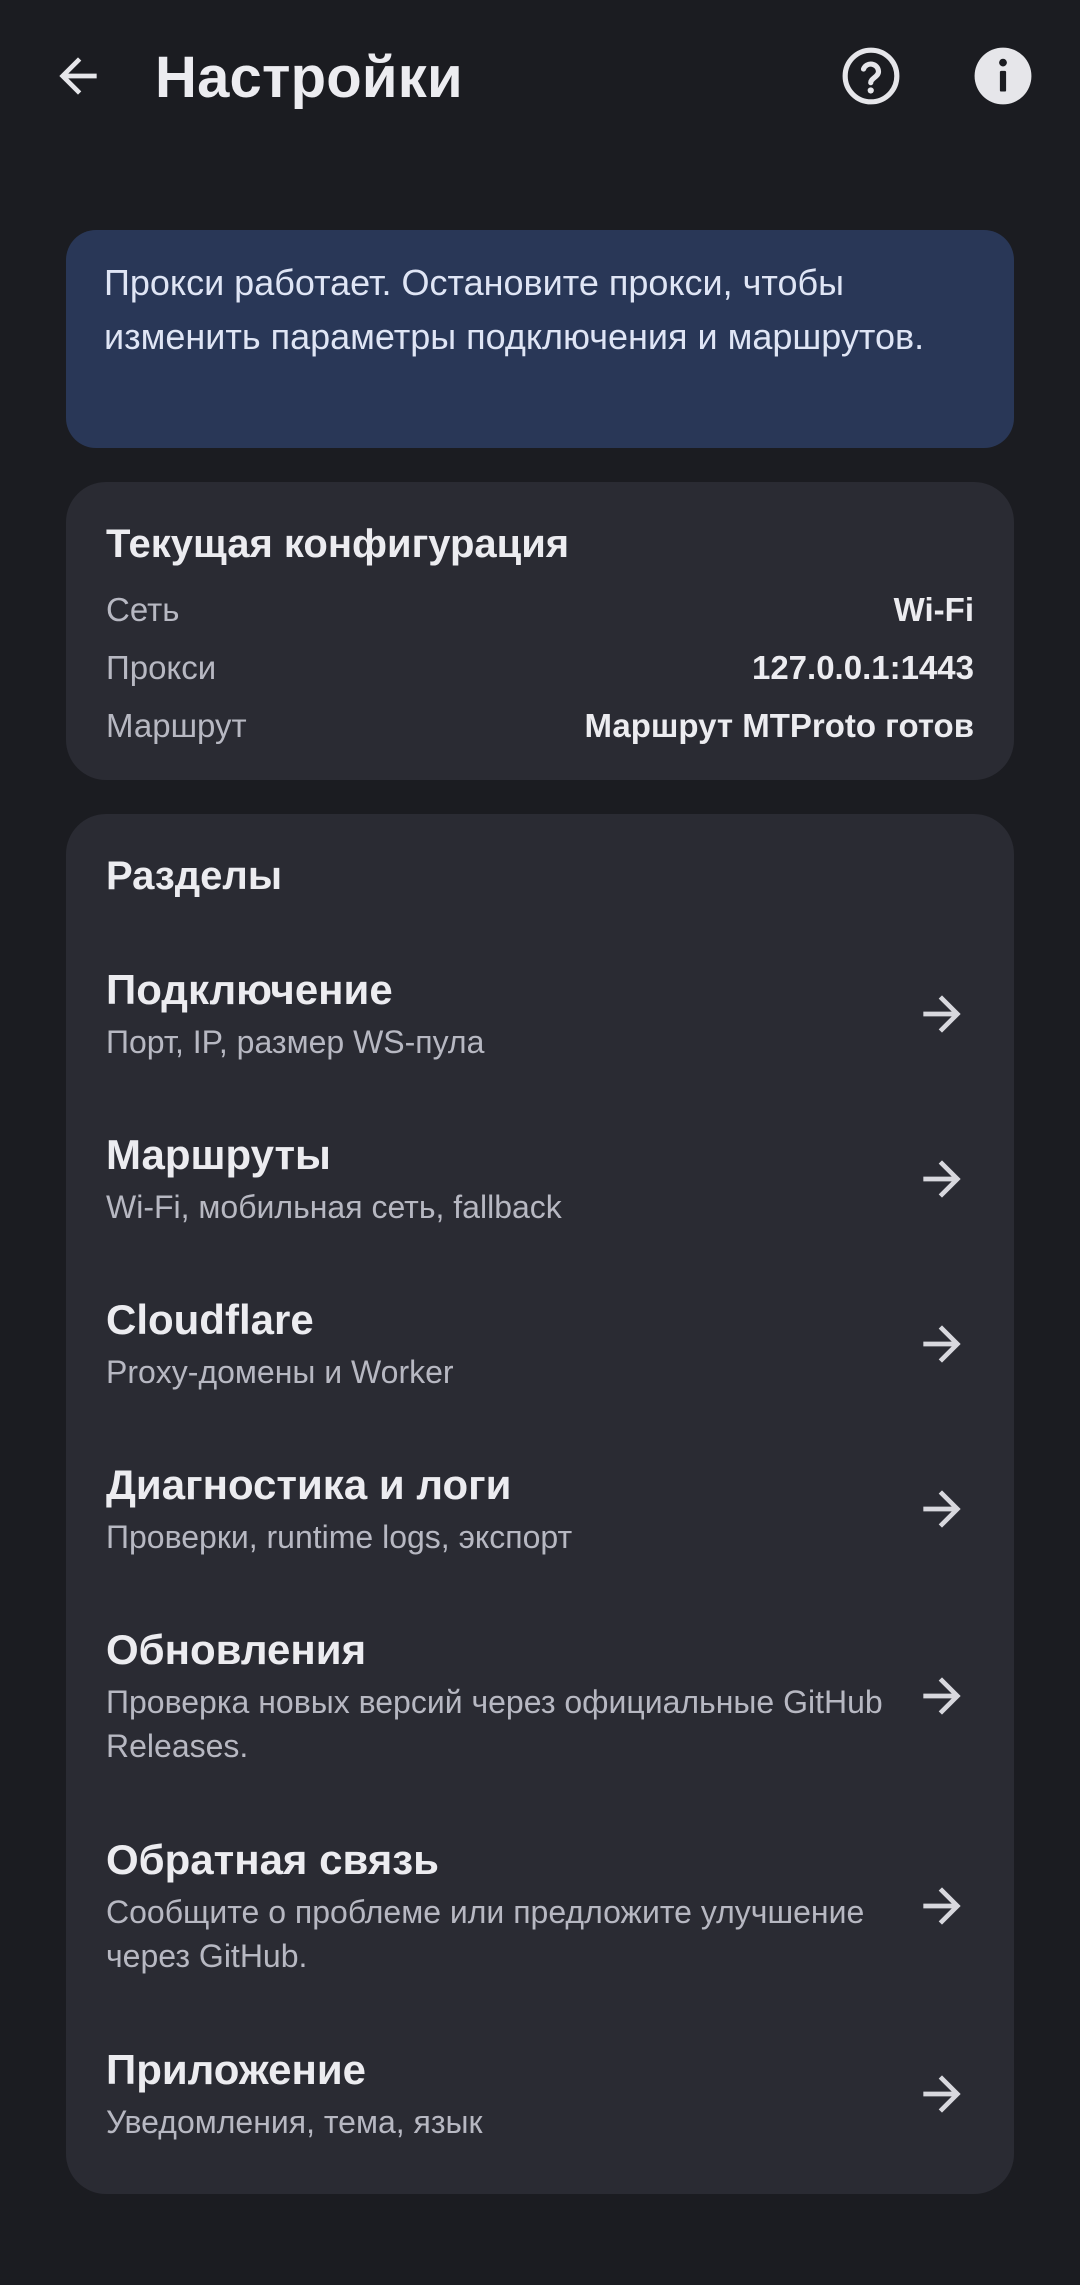 The height and width of the screenshot is (2285, 1080). Describe the element at coordinates (194, 876) in the screenshot. I see `sections-card-title: Разделы` at that location.